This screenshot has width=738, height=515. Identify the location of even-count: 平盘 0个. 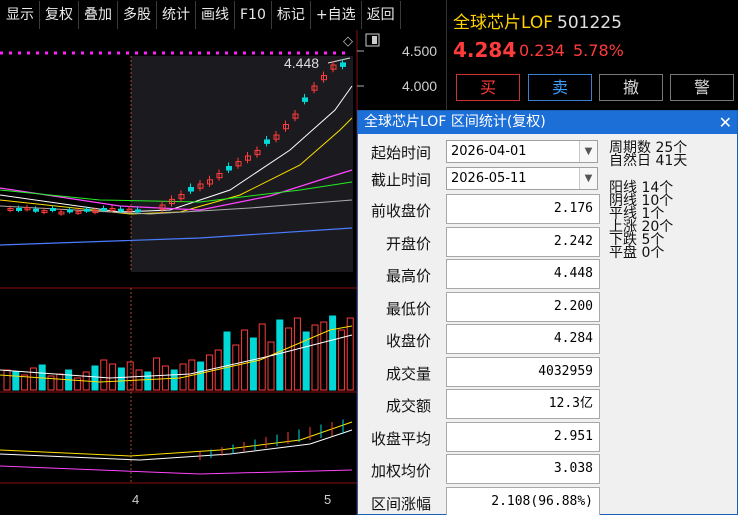
(637, 253).